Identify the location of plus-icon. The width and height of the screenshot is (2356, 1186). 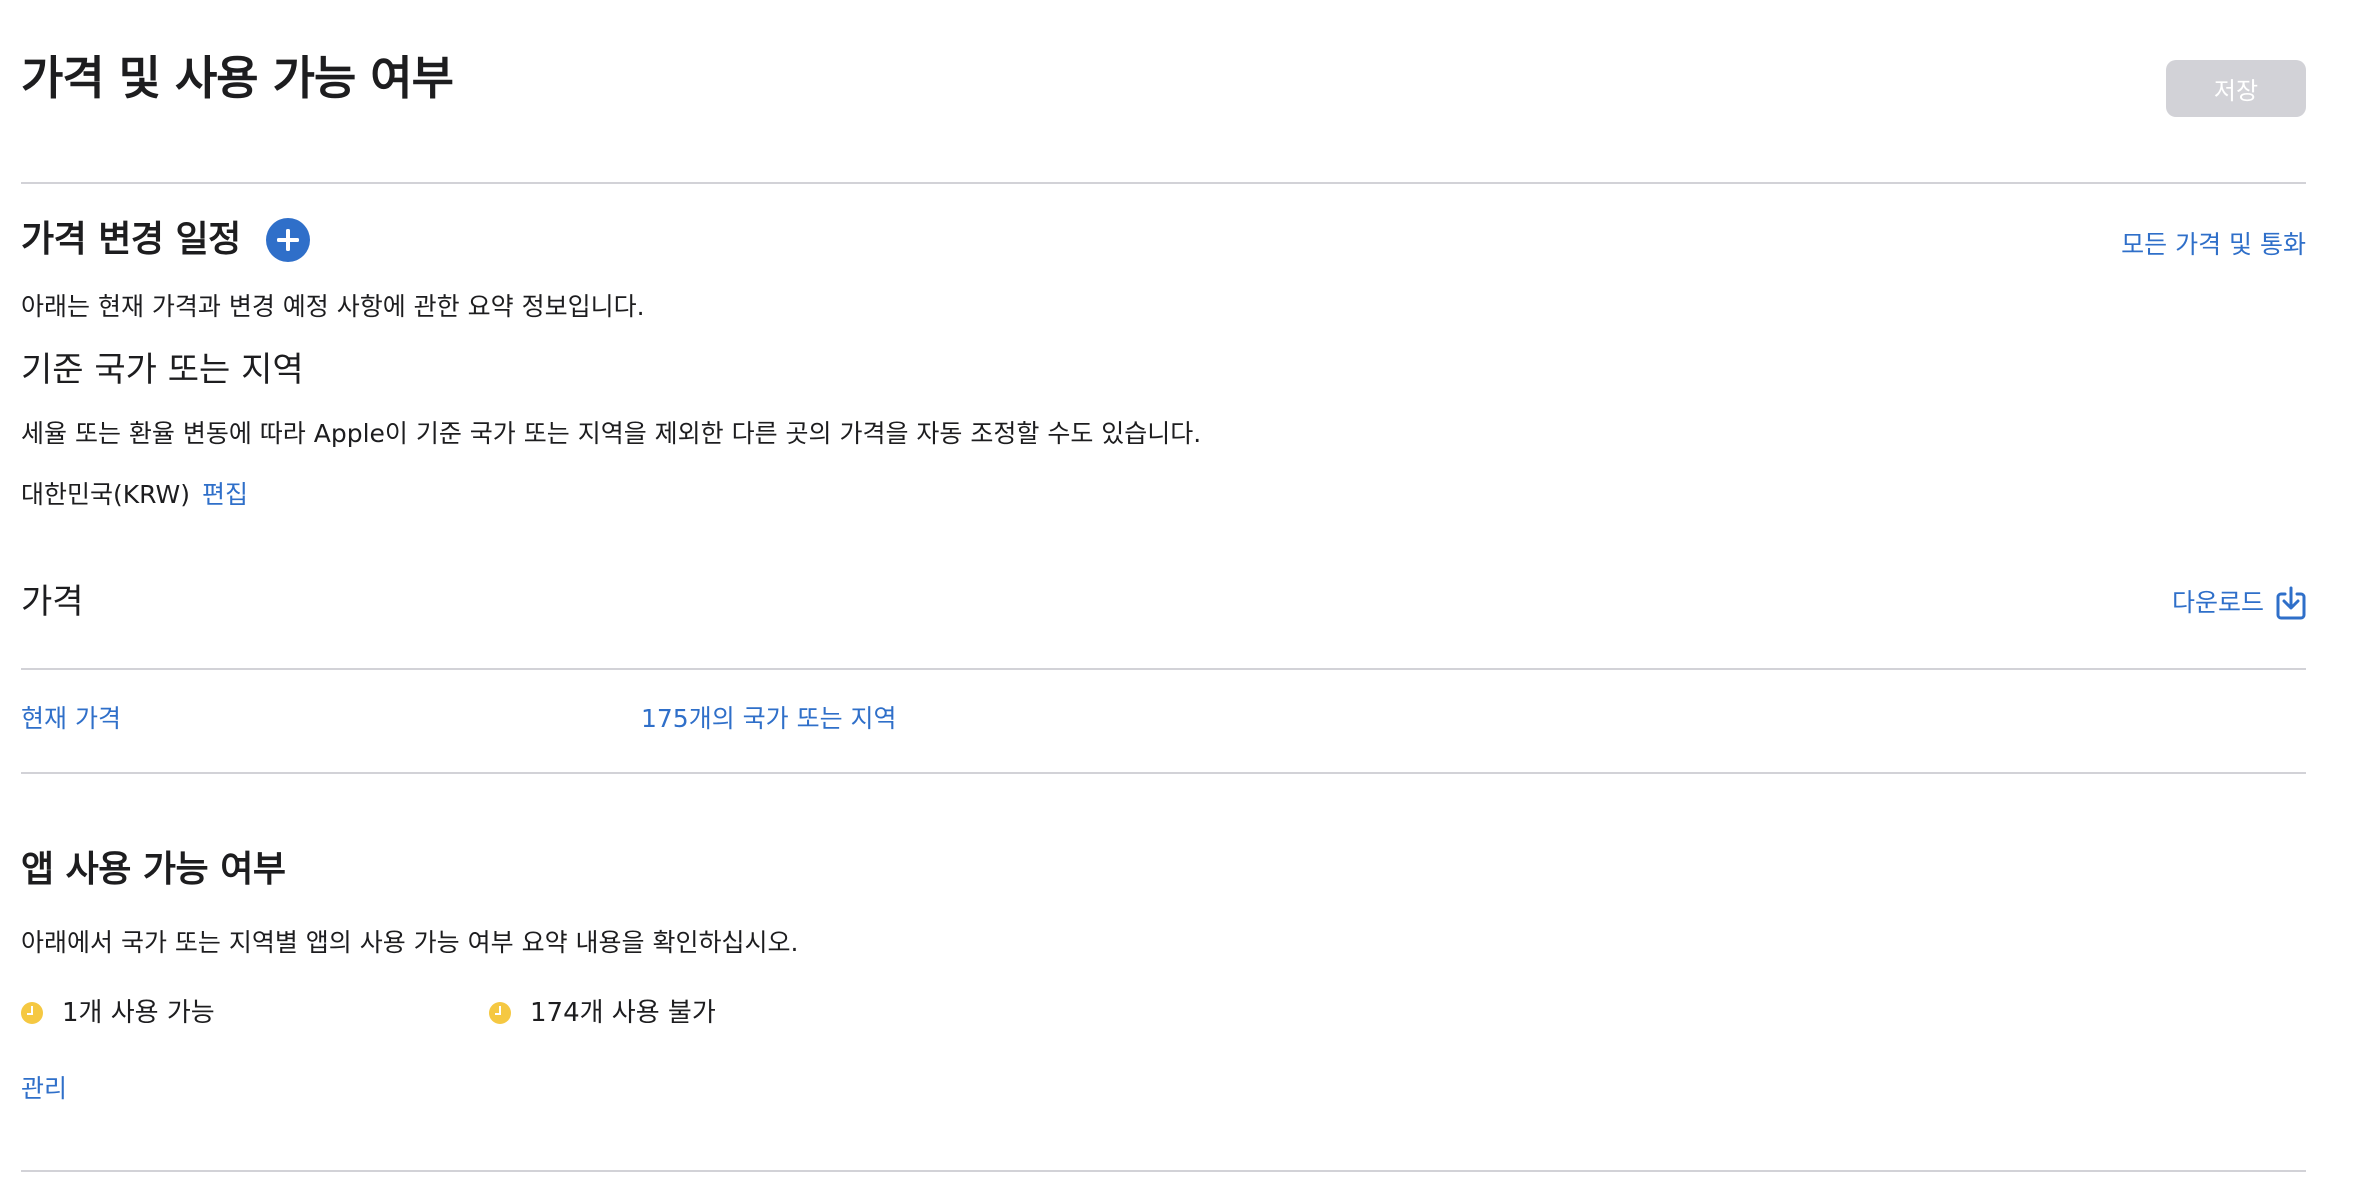
(288, 240).